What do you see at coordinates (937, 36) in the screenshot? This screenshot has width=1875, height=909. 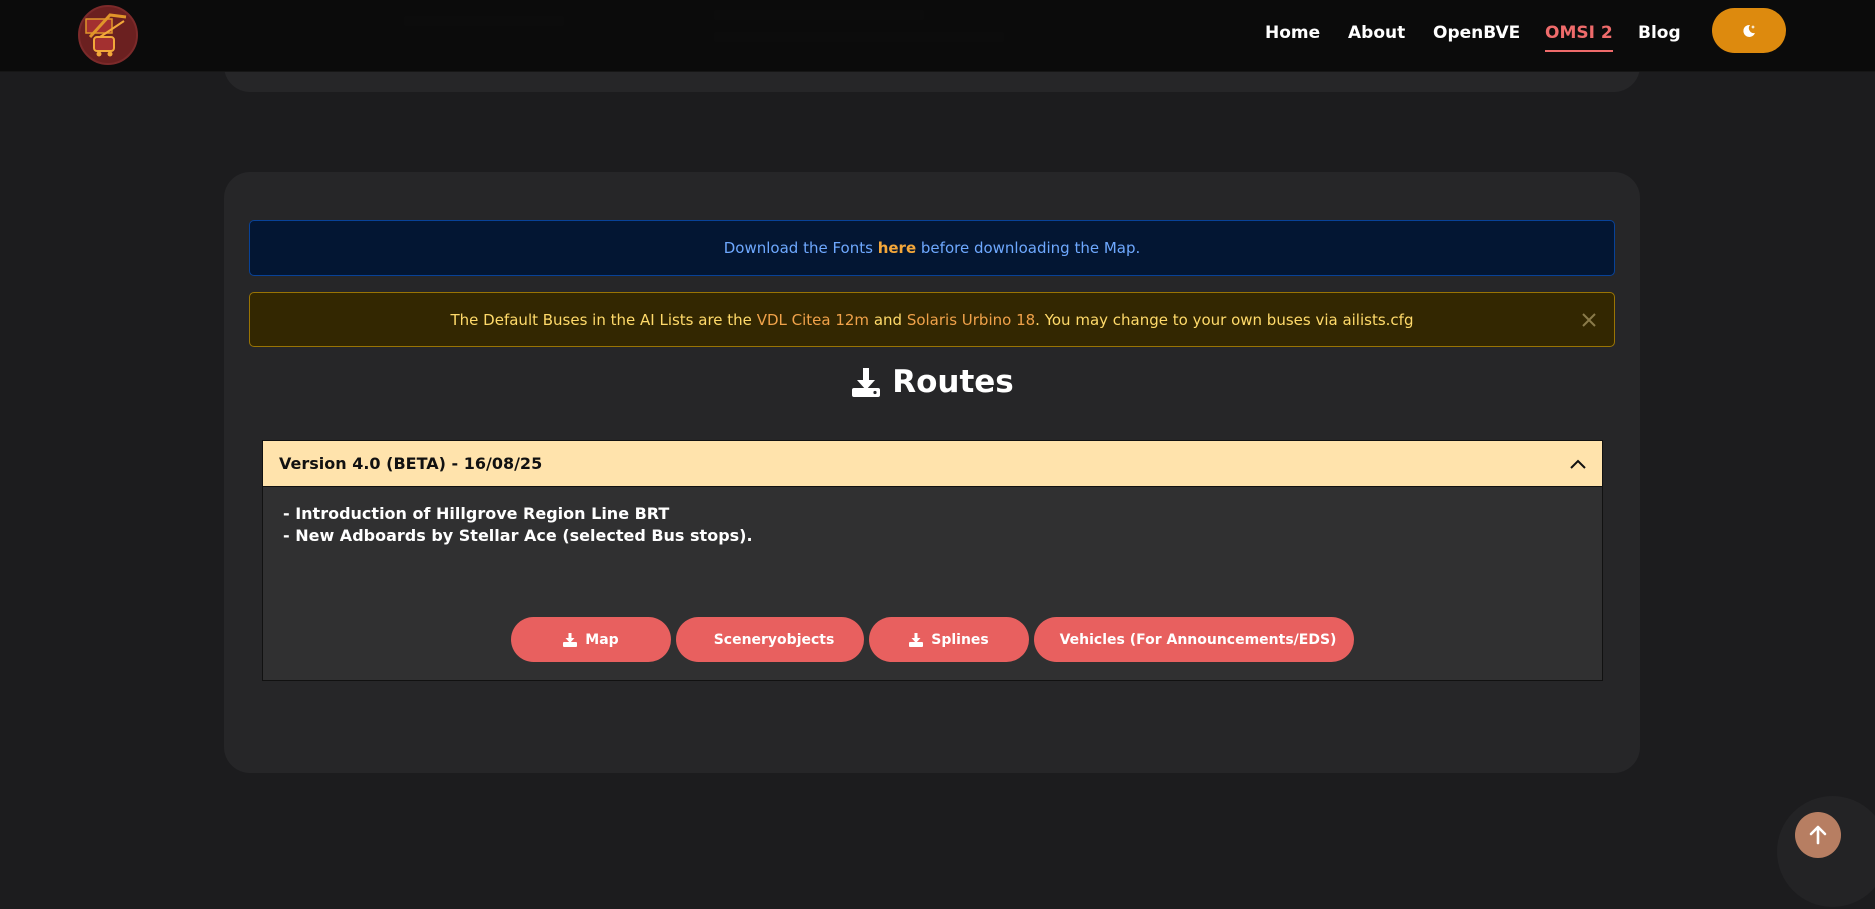 I see `site-header: Home About OpenBVE OMSI 2 Blog` at bounding box center [937, 36].